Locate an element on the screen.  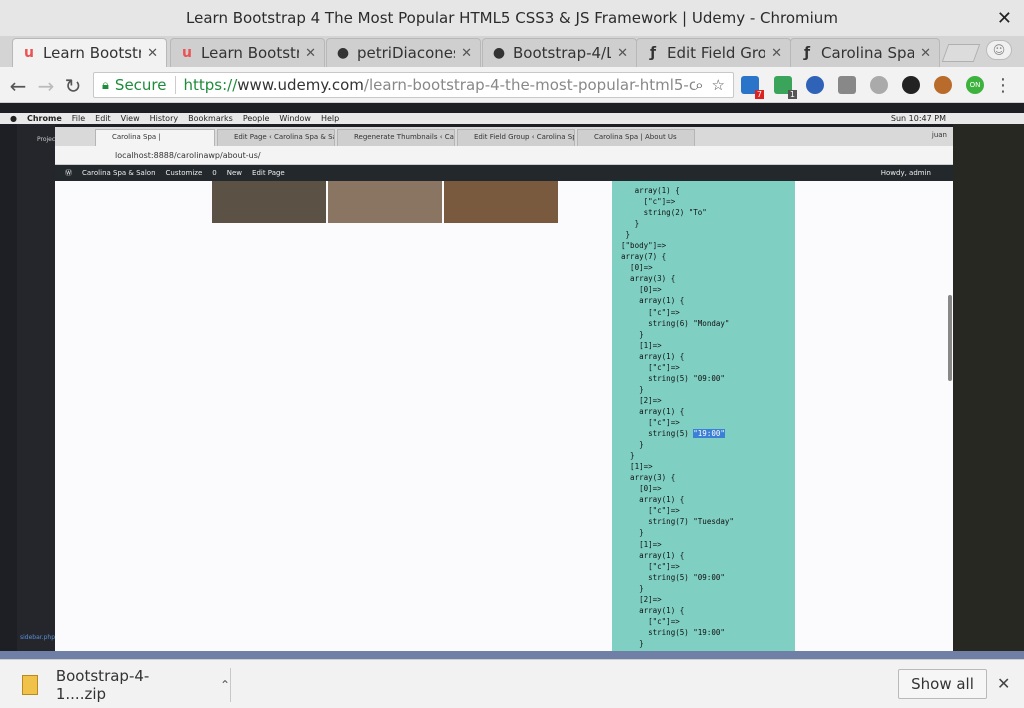
lock-icon: 🔒︎ is located at coordinates (105, 85).